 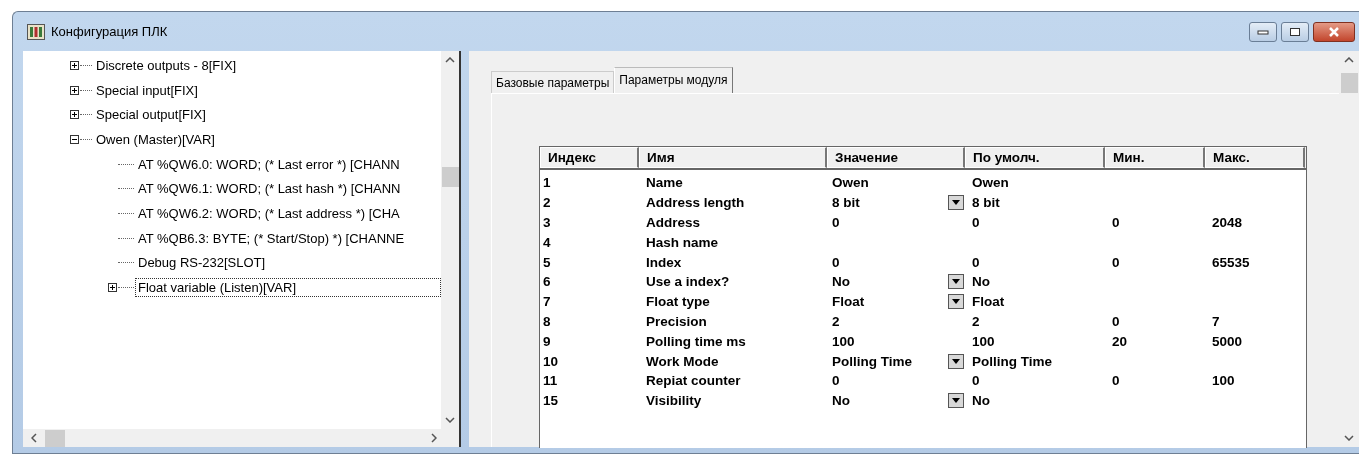 I want to click on column-header: По умолч., so click(x=1035, y=157).